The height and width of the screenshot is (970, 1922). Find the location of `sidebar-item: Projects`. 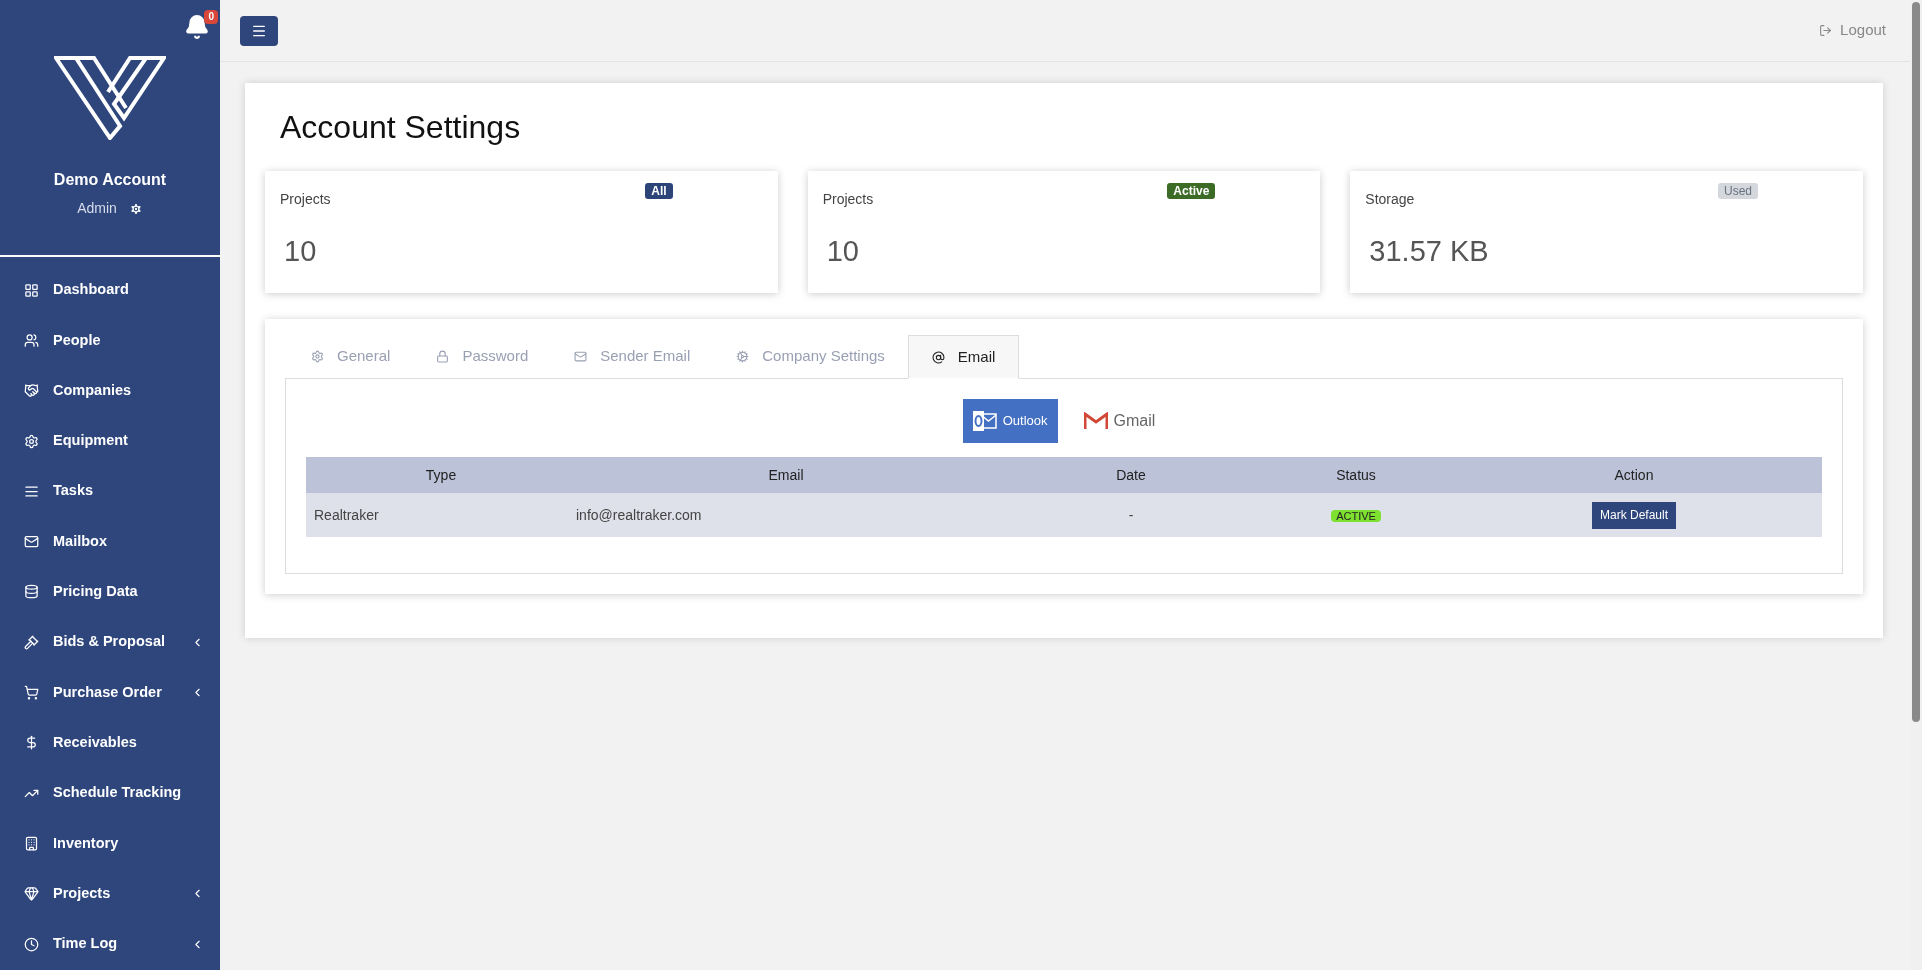

sidebar-item: Projects is located at coordinates (110, 893).